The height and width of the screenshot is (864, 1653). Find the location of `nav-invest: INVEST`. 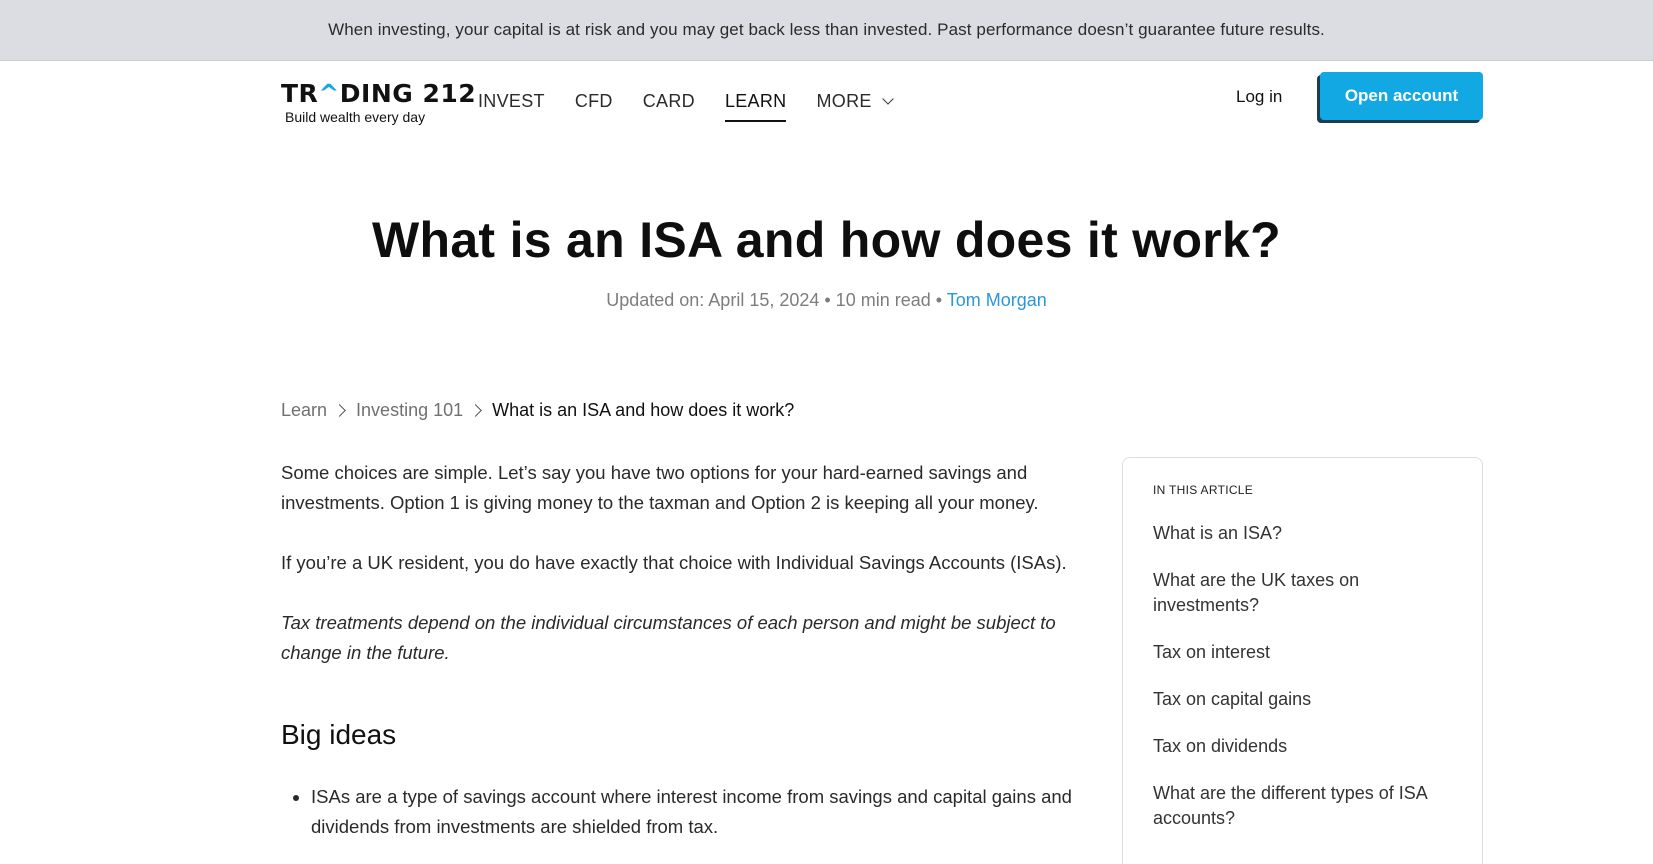

nav-invest: INVEST is located at coordinates (511, 101).